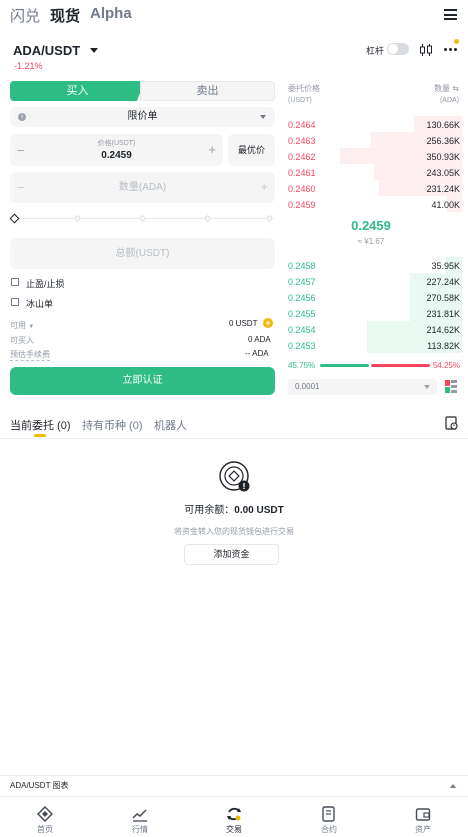 The height and width of the screenshot is (837, 468). Describe the element at coordinates (22, 117) in the screenshot. I see `info-icon: i` at that location.